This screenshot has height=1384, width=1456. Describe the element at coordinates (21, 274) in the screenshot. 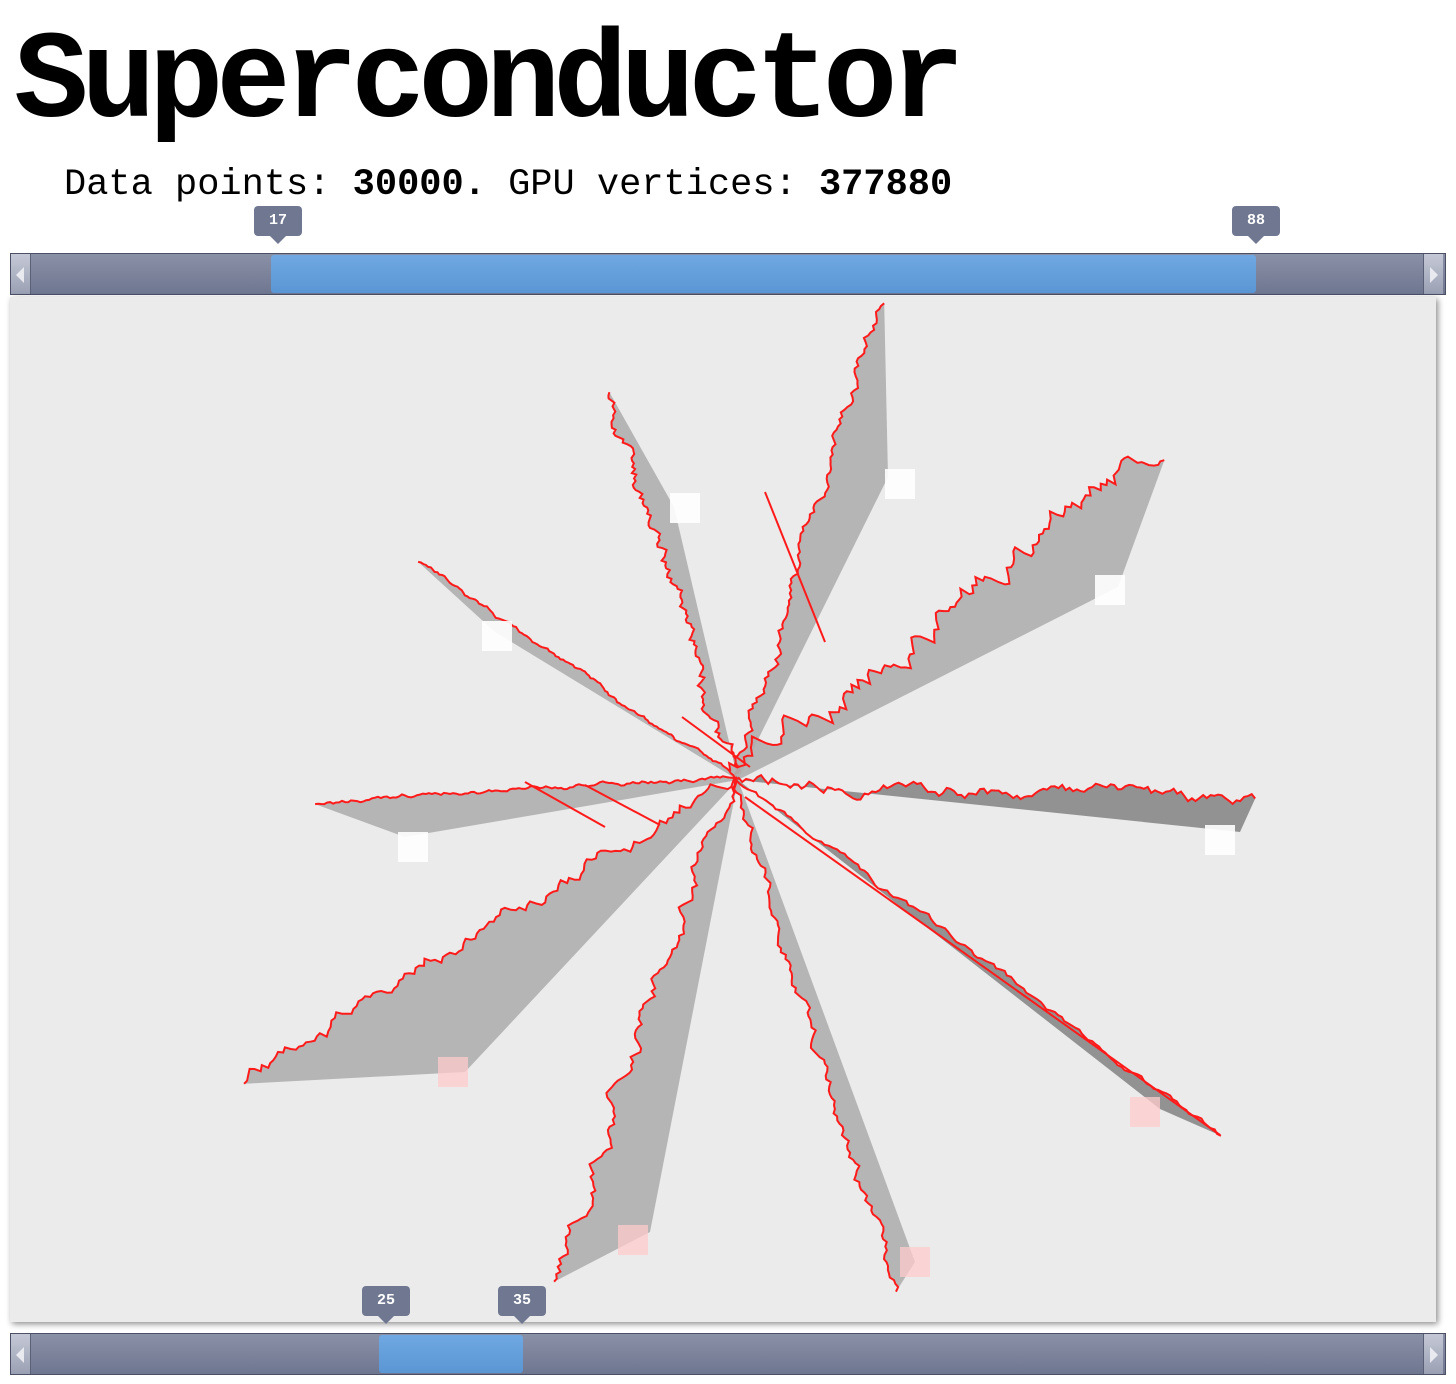

I see `top-slider-left-arrow-icon` at that location.